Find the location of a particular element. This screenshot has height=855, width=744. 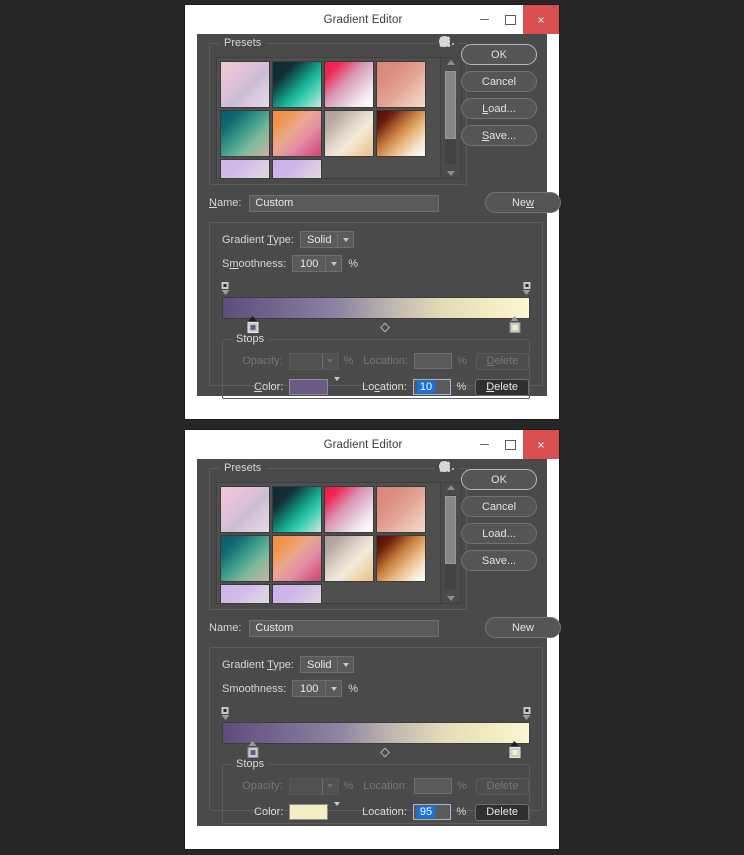

preset-swatch-list is located at coordinates (328, 543).